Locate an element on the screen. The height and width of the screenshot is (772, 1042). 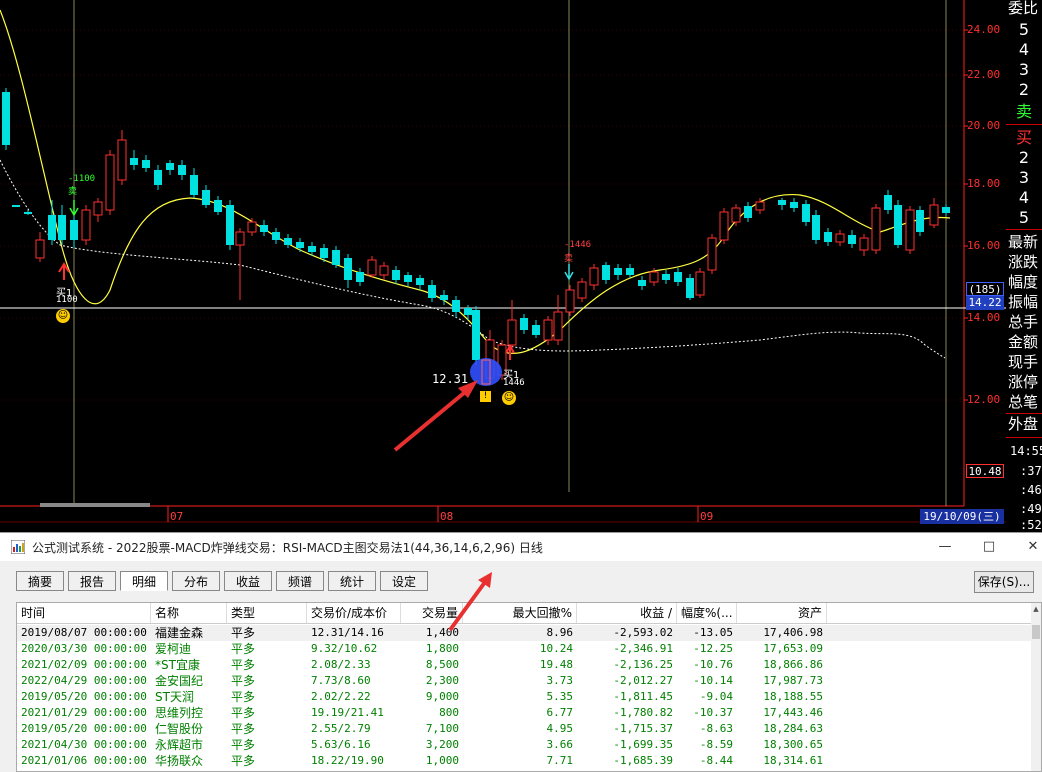
col-asset: 资产 is located at coordinates (782, 613).